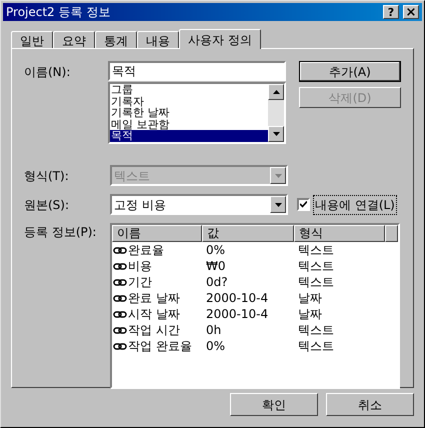 The width and height of the screenshot is (425, 428). I want to click on tab: 일반, so click(32, 39).